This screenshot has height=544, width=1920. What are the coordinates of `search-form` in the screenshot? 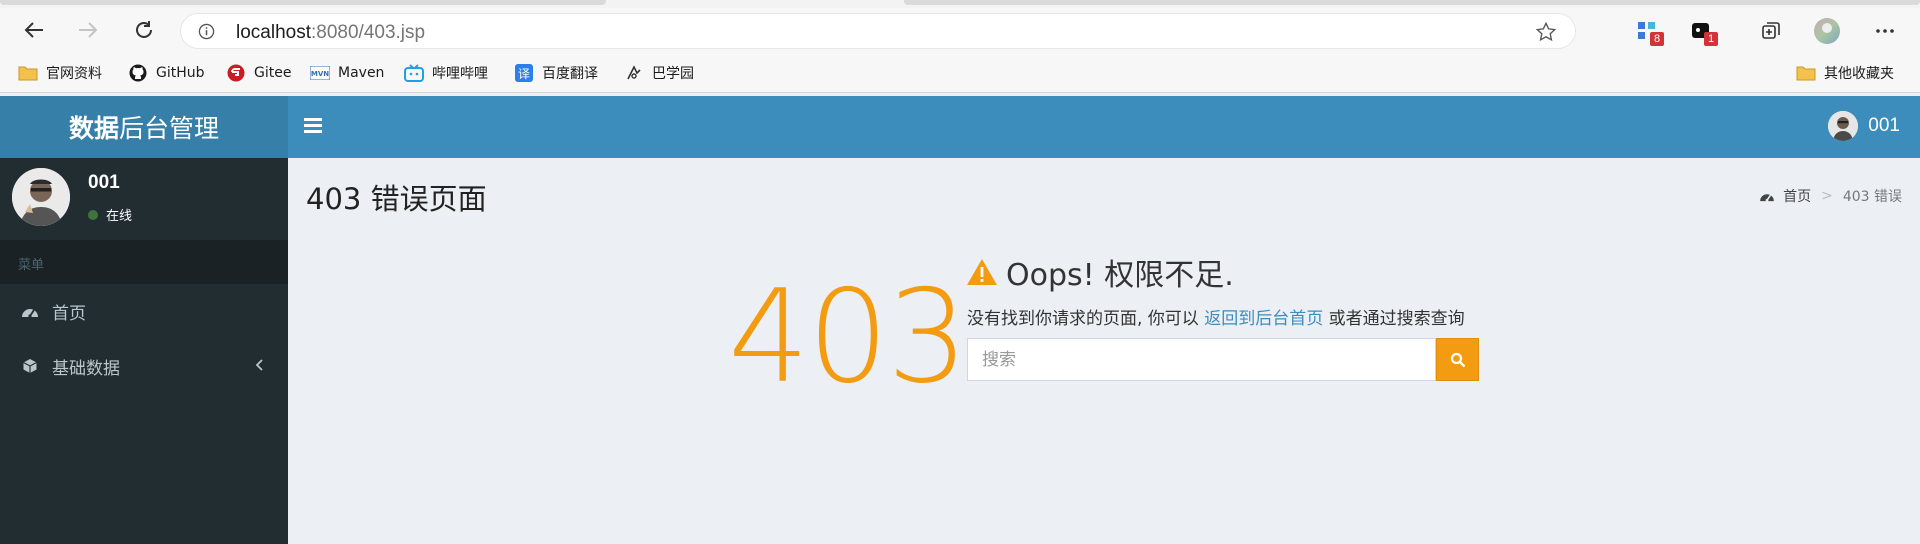 It's located at (1223, 359).